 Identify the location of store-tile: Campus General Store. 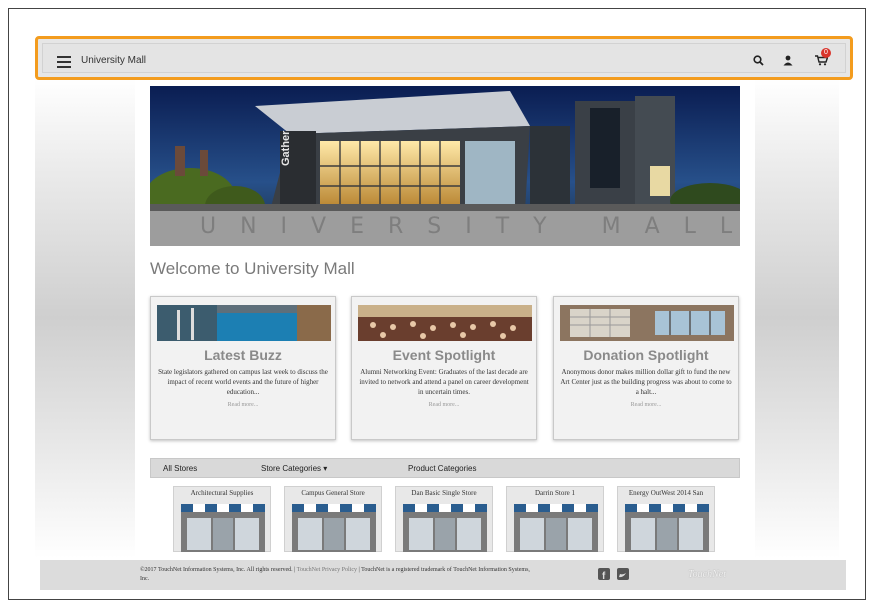
(333, 519).